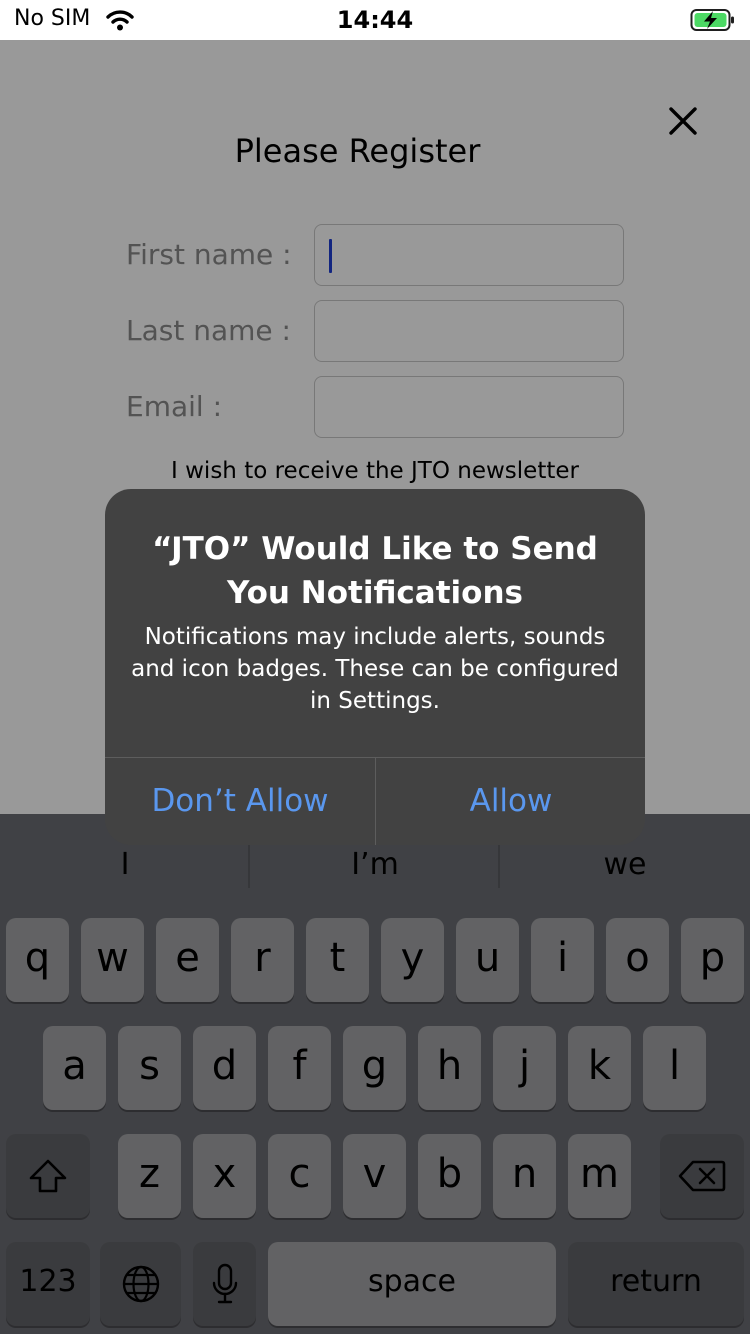  I want to click on status-time: 14:44, so click(375, 20).